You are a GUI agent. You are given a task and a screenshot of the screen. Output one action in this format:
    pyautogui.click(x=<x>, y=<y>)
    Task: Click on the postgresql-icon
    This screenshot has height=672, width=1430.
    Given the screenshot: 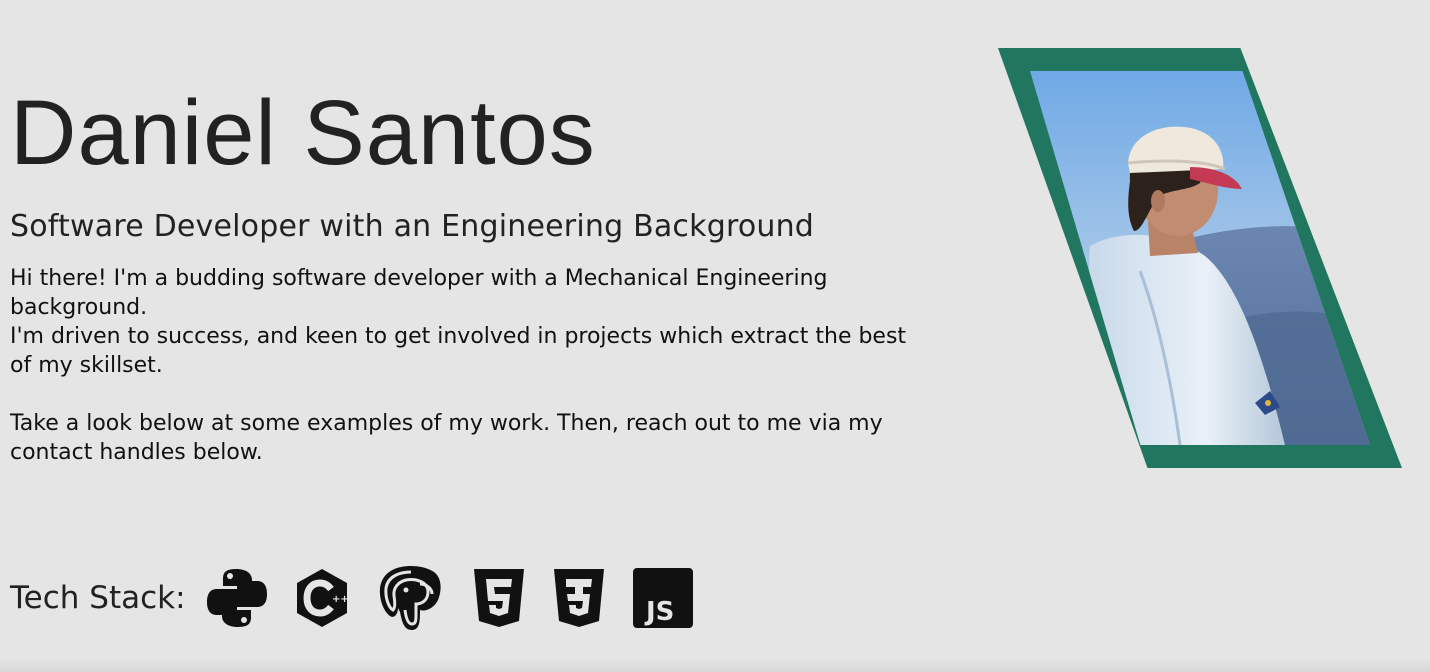 What is the action you would take?
    pyautogui.click(x=411, y=598)
    